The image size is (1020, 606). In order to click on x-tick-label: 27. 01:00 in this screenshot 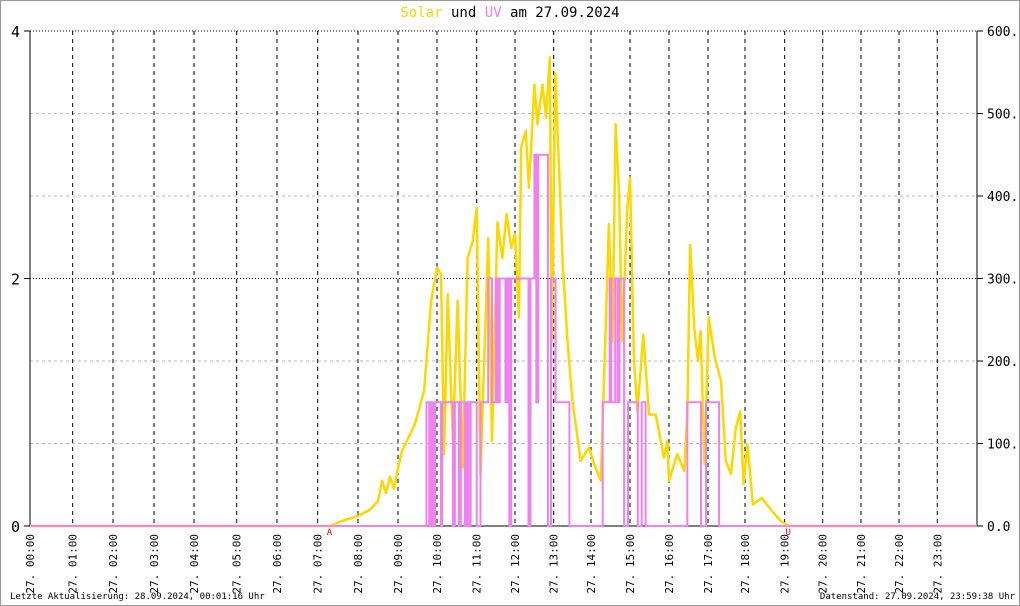, I will do `click(73, 564)`.